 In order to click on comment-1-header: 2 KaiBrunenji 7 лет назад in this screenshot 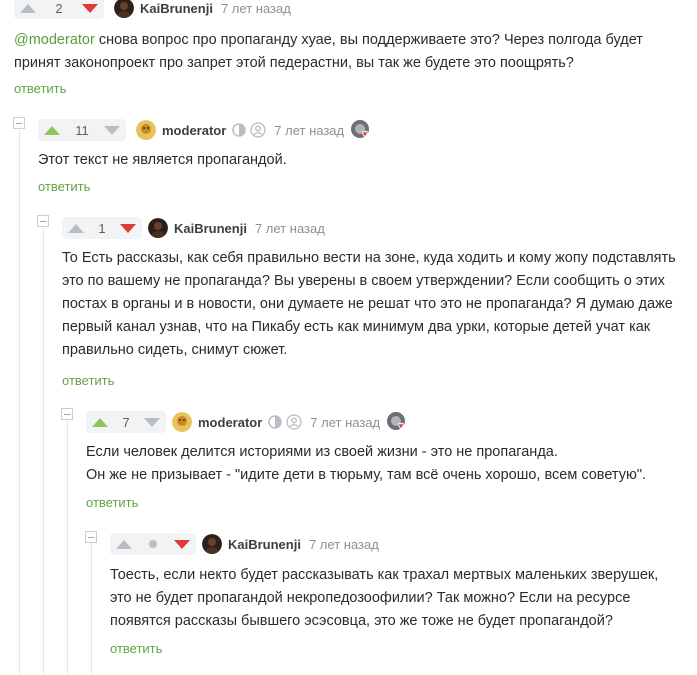, I will do `click(152, 10)`.